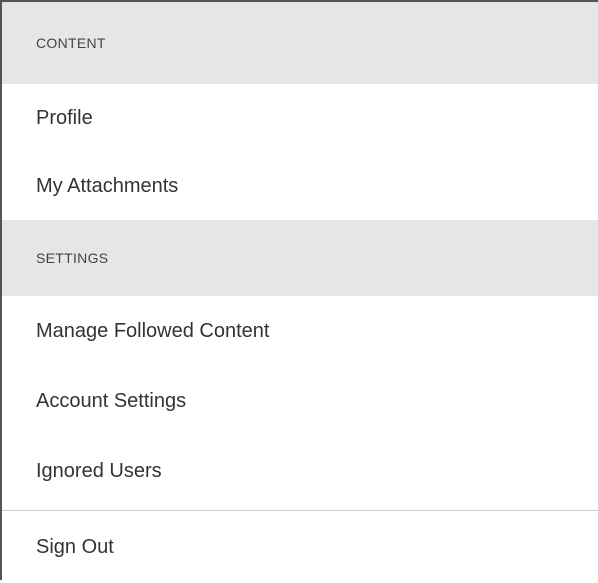  What do you see at coordinates (300, 258) in the screenshot?
I see `section-header-settings: SETTINGS` at bounding box center [300, 258].